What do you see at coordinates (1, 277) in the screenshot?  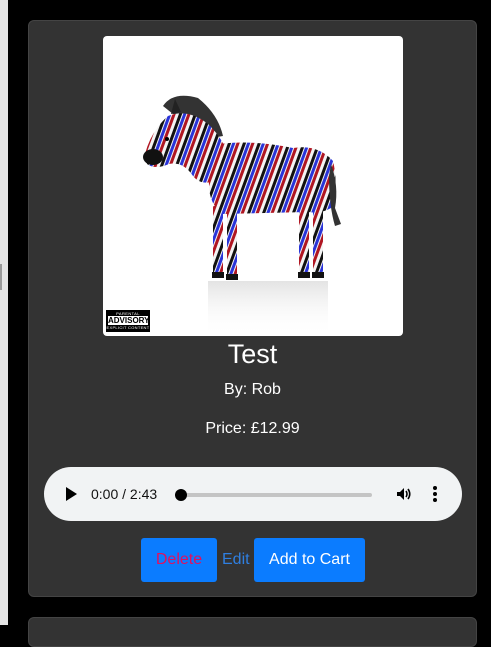 I see `resize-handle` at bounding box center [1, 277].